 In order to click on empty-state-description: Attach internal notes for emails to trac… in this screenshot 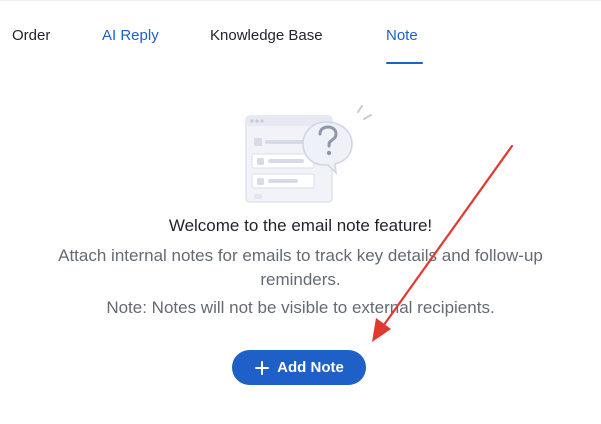, I will do `click(300, 267)`.